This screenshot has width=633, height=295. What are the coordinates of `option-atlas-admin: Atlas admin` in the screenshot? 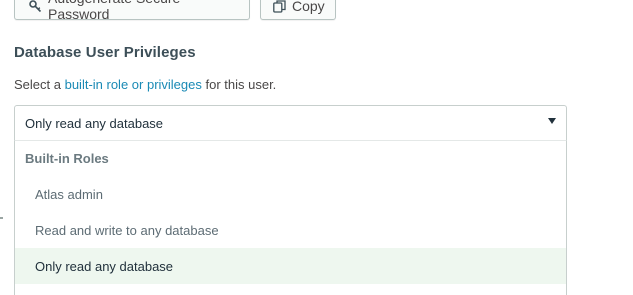 It's located at (290, 194).